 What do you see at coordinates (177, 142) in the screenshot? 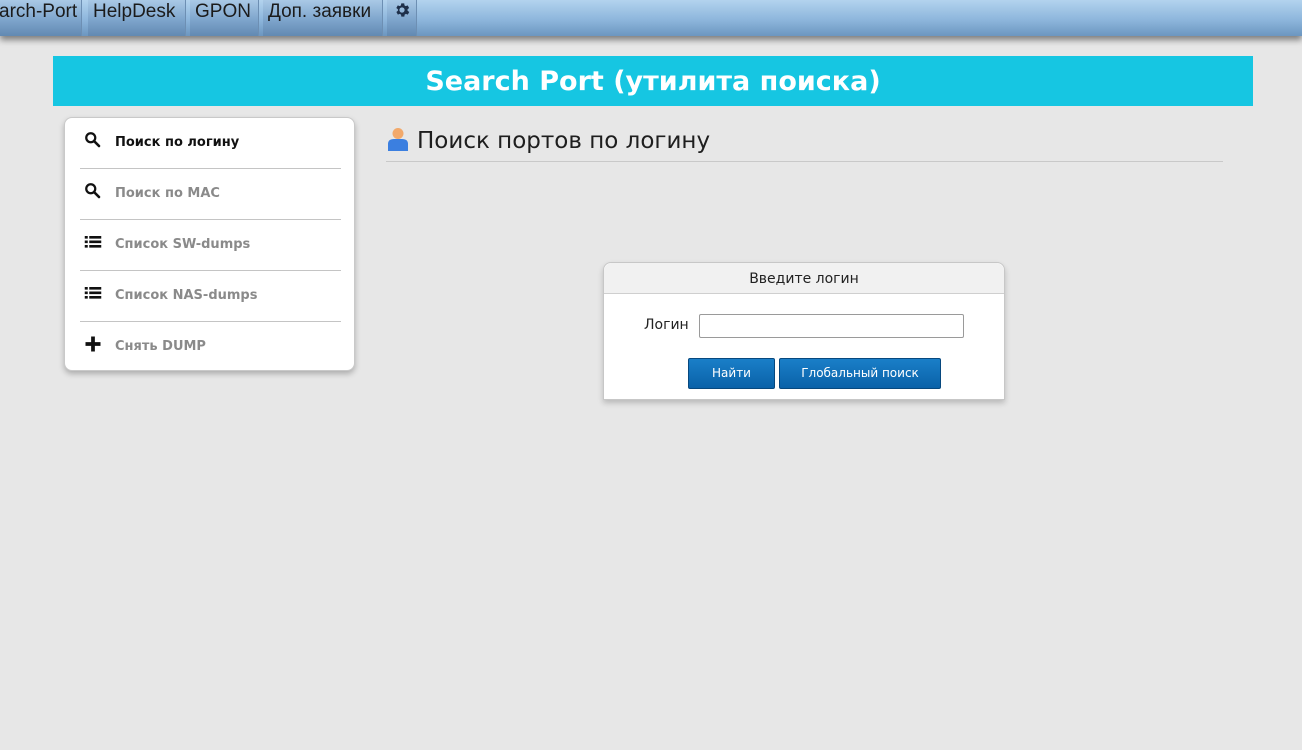
I see `sidebar-item-label: Поиск по логину` at bounding box center [177, 142].